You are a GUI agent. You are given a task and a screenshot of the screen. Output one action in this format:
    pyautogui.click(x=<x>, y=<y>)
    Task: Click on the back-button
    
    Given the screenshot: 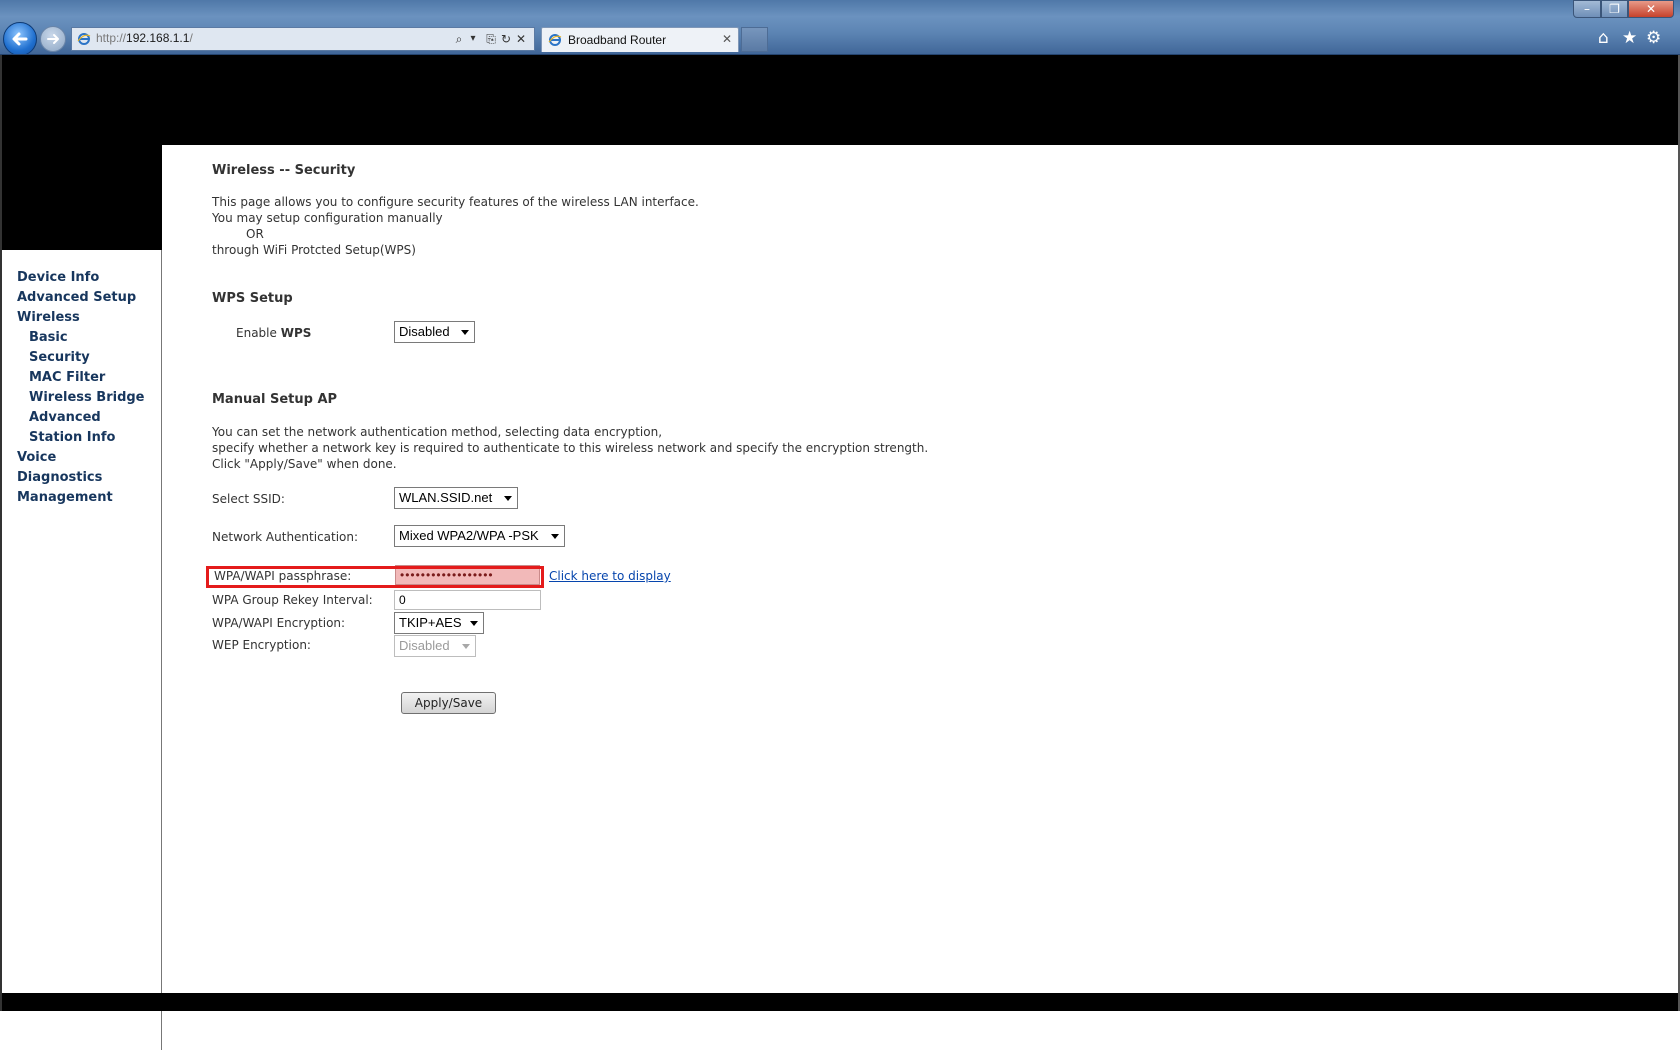 What is the action you would take?
    pyautogui.click(x=20, y=39)
    